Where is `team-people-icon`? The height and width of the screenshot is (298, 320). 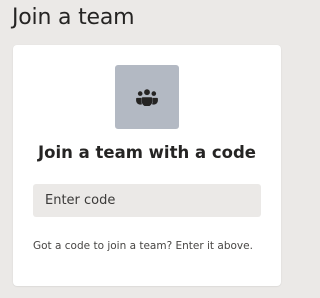
team-people-icon is located at coordinates (147, 97).